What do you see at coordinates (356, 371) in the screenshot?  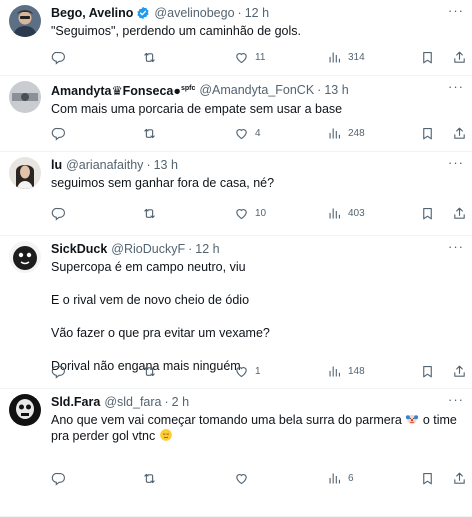 I see `view-count: 148` at bounding box center [356, 371].